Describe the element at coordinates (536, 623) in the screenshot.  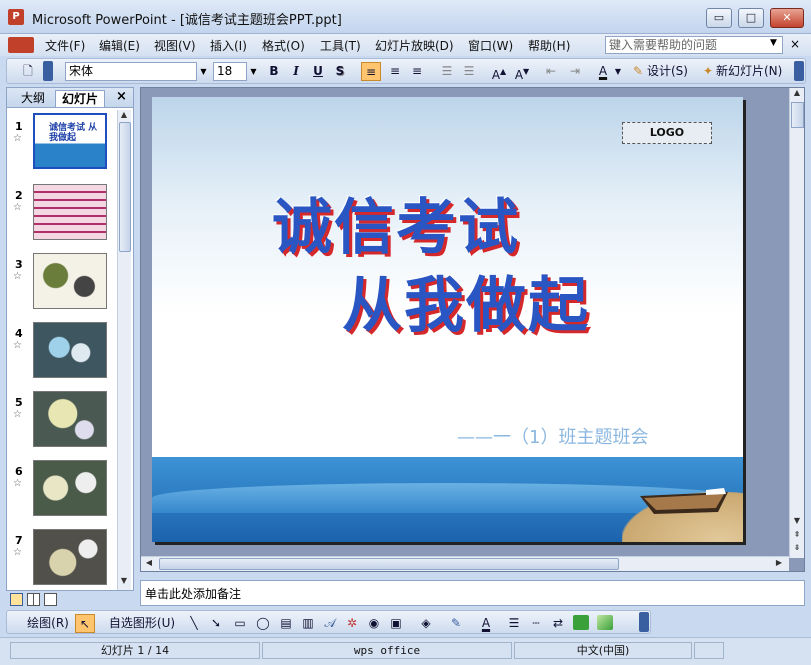
I see `dash-style-icon: ┄` at that location.